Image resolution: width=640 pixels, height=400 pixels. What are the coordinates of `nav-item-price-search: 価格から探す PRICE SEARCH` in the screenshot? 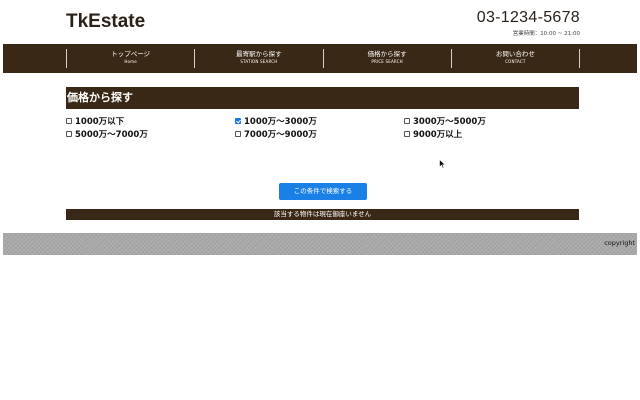 It's located at (386, 58).